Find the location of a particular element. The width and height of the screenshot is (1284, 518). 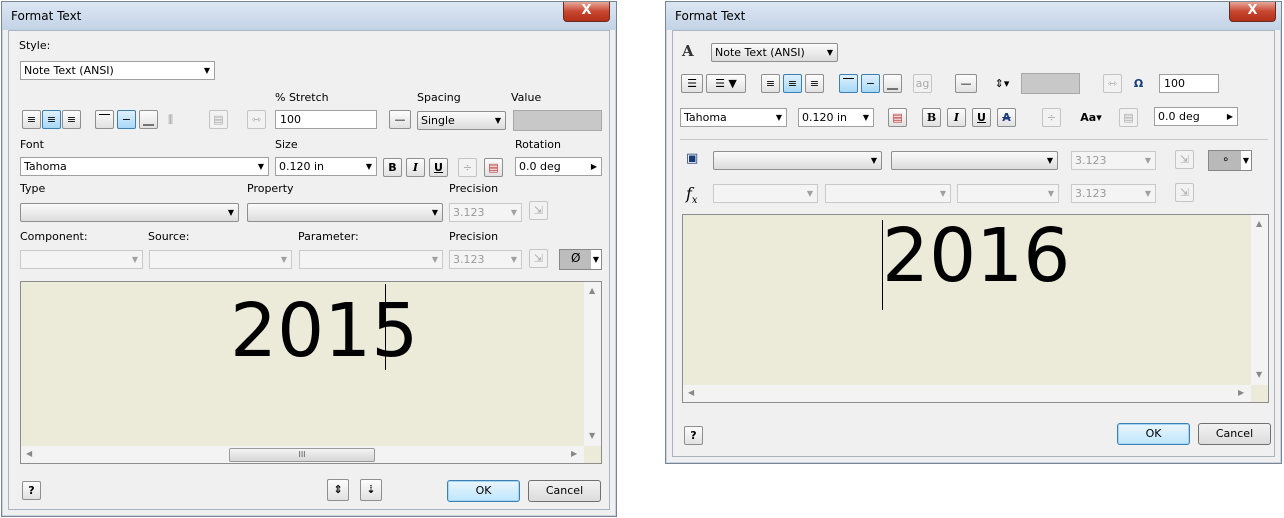

symbol-dropdown: Ø ▼ is located at coordinates (580, 259).